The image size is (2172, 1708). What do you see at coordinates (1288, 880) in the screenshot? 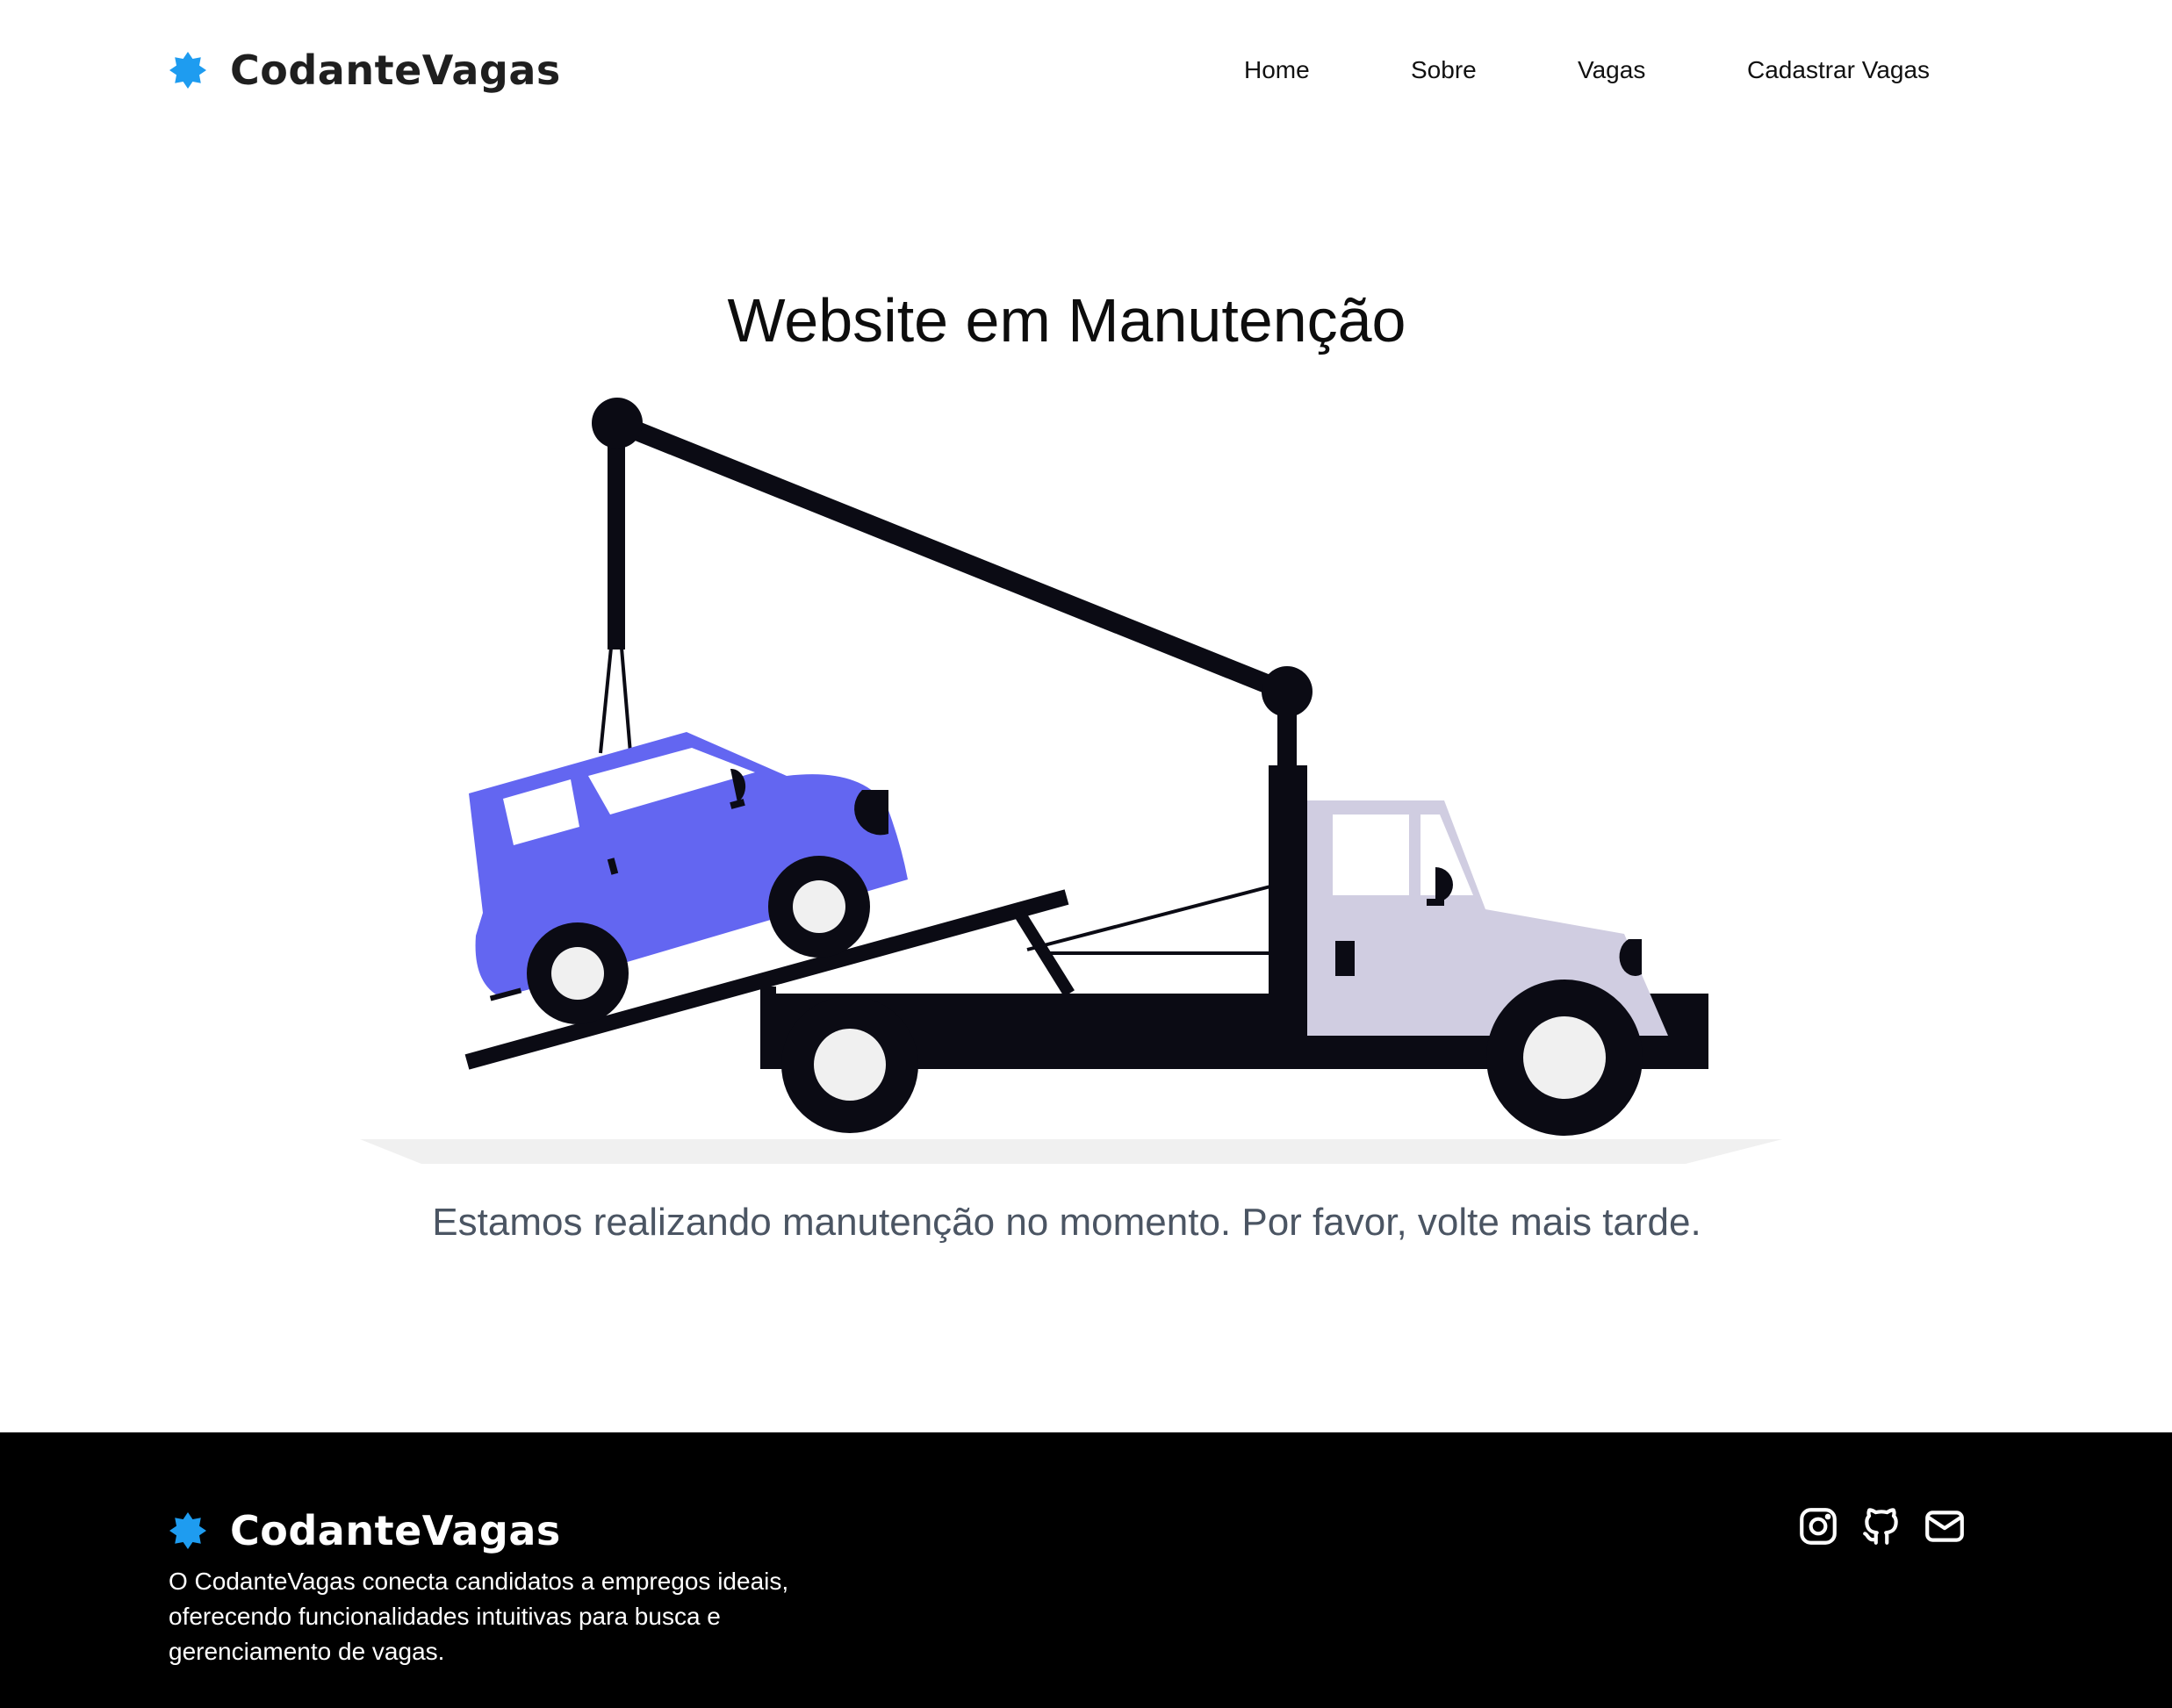
I see `truck-cab-pillar` at bounding box center [1288, 880].